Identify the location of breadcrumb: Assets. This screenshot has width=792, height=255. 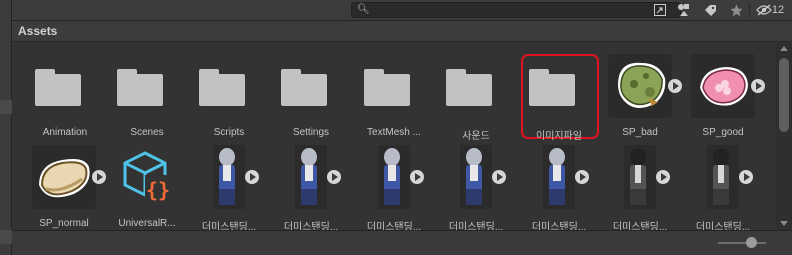
(402, 31).